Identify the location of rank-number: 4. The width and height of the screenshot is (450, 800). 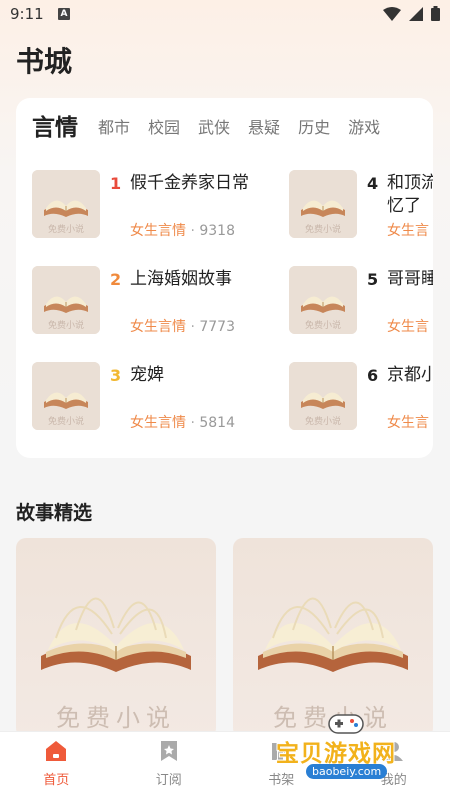
(373, 183).